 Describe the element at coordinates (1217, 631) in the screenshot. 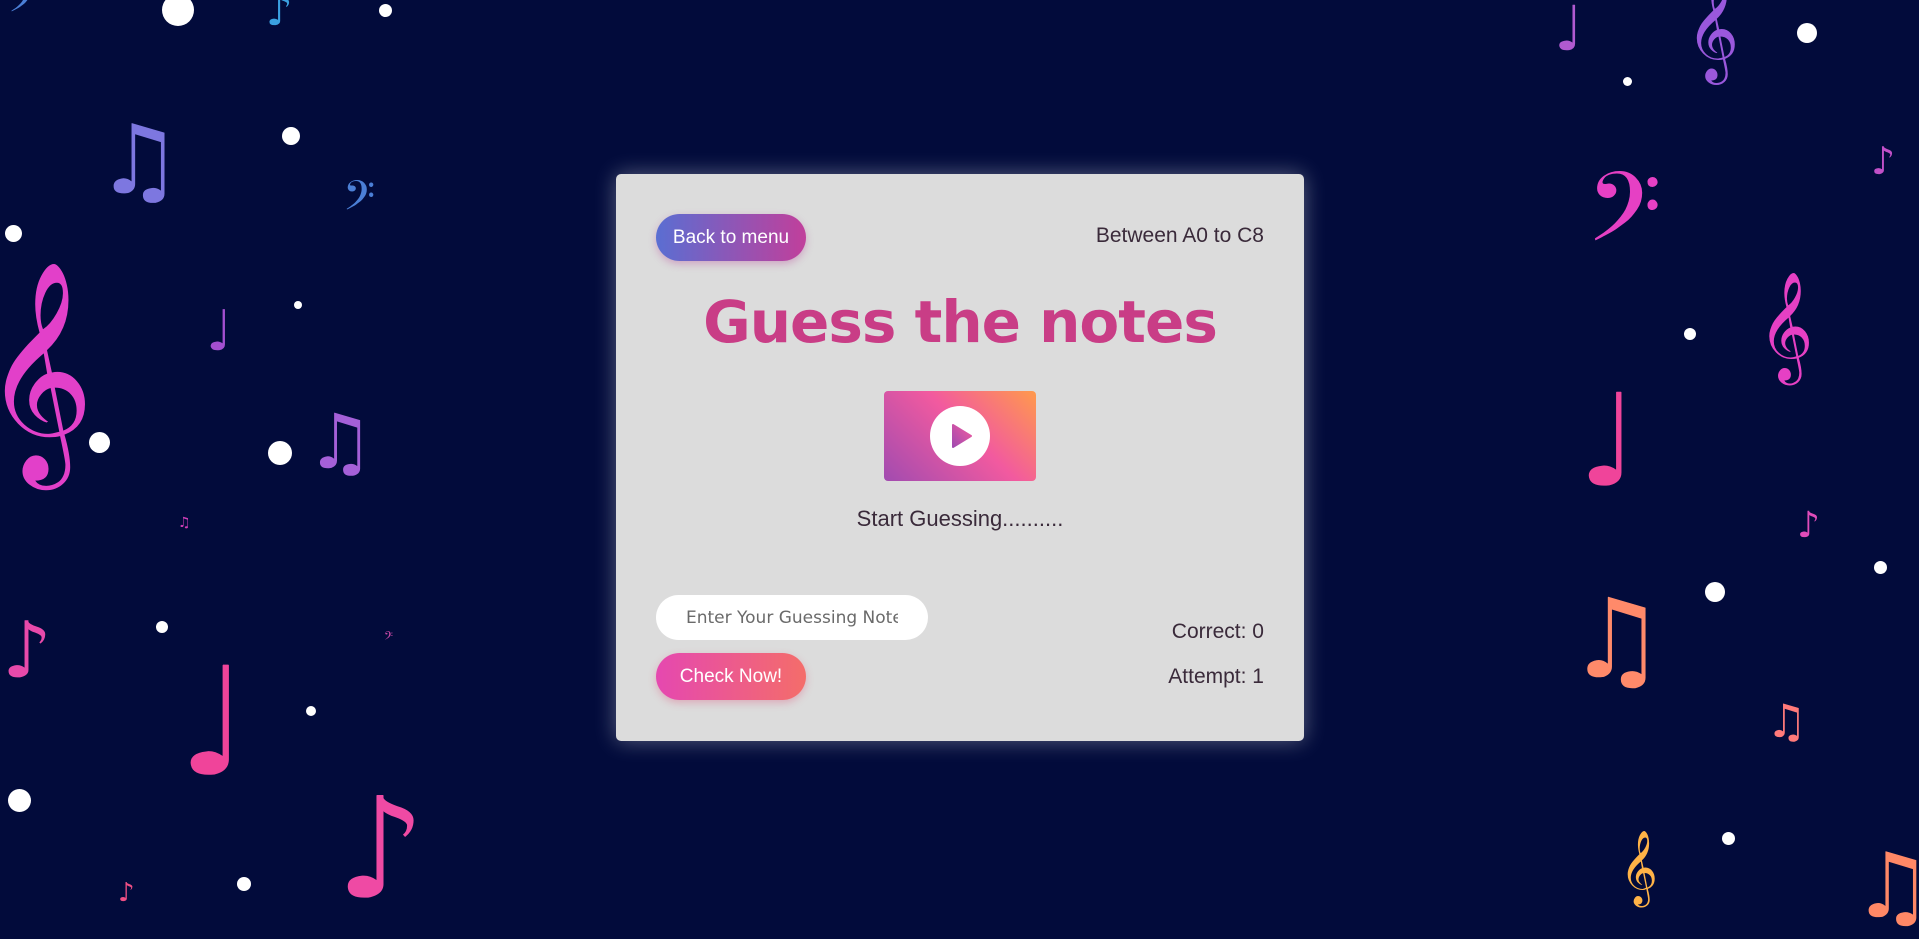

I see `correct-count: Correct: 0` at that location.